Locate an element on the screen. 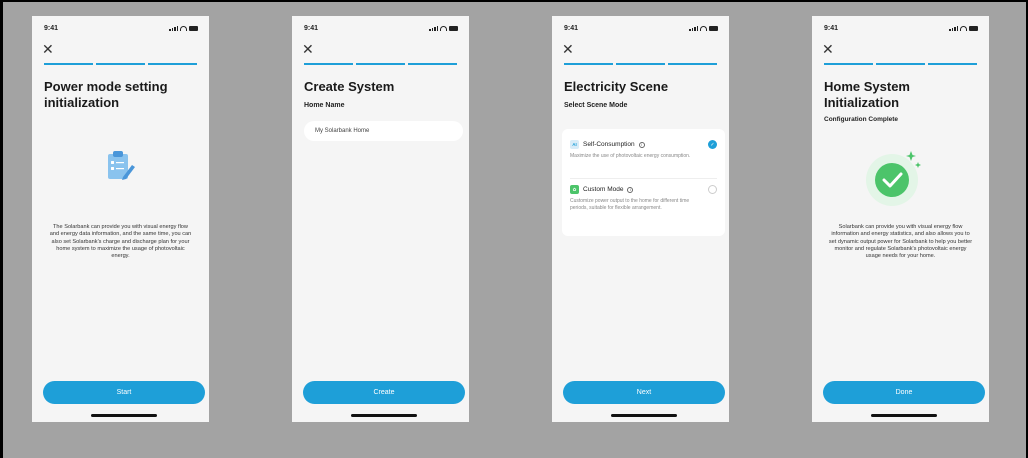 This screenshot has height=458, width=1028. custom-mode-icon: ✿ is located at coordinates (574, 189).